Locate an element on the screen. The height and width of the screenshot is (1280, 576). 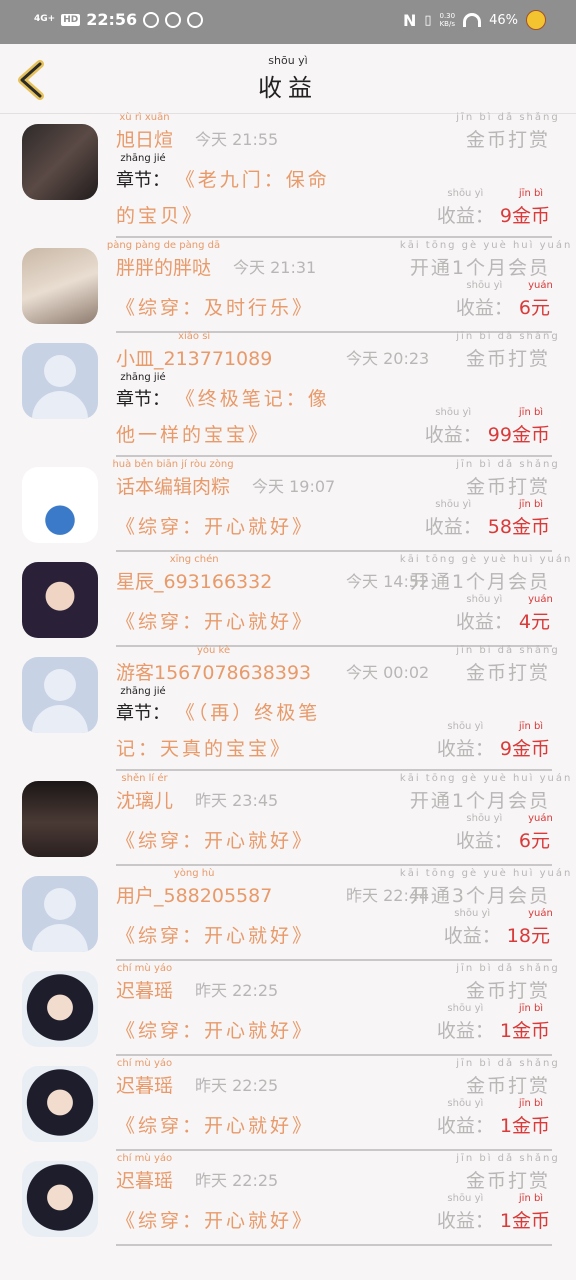
timestamp: 今天 19:07 is located at coordinates (294, 486).